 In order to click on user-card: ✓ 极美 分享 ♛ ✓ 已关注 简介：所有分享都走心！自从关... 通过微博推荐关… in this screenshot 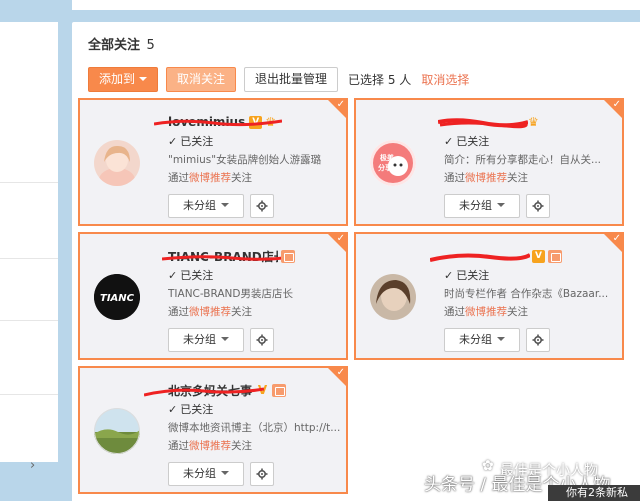, I will do `click(489, 162)`.